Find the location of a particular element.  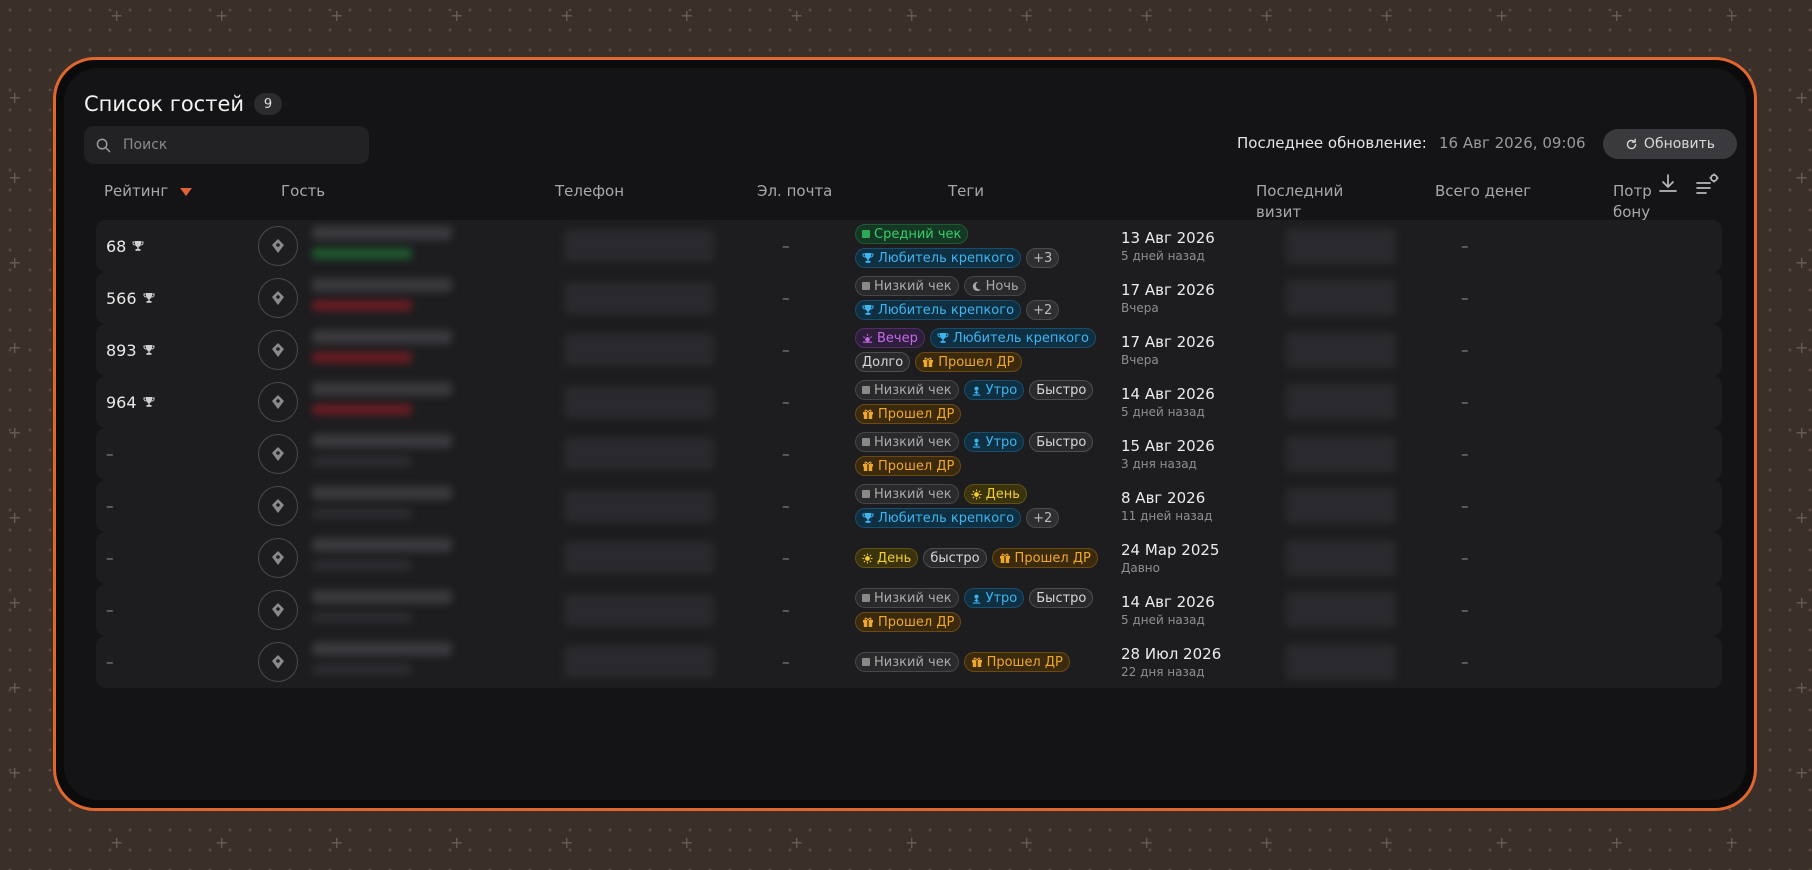

sort-desc-icon is located at coordinates (186, 191).